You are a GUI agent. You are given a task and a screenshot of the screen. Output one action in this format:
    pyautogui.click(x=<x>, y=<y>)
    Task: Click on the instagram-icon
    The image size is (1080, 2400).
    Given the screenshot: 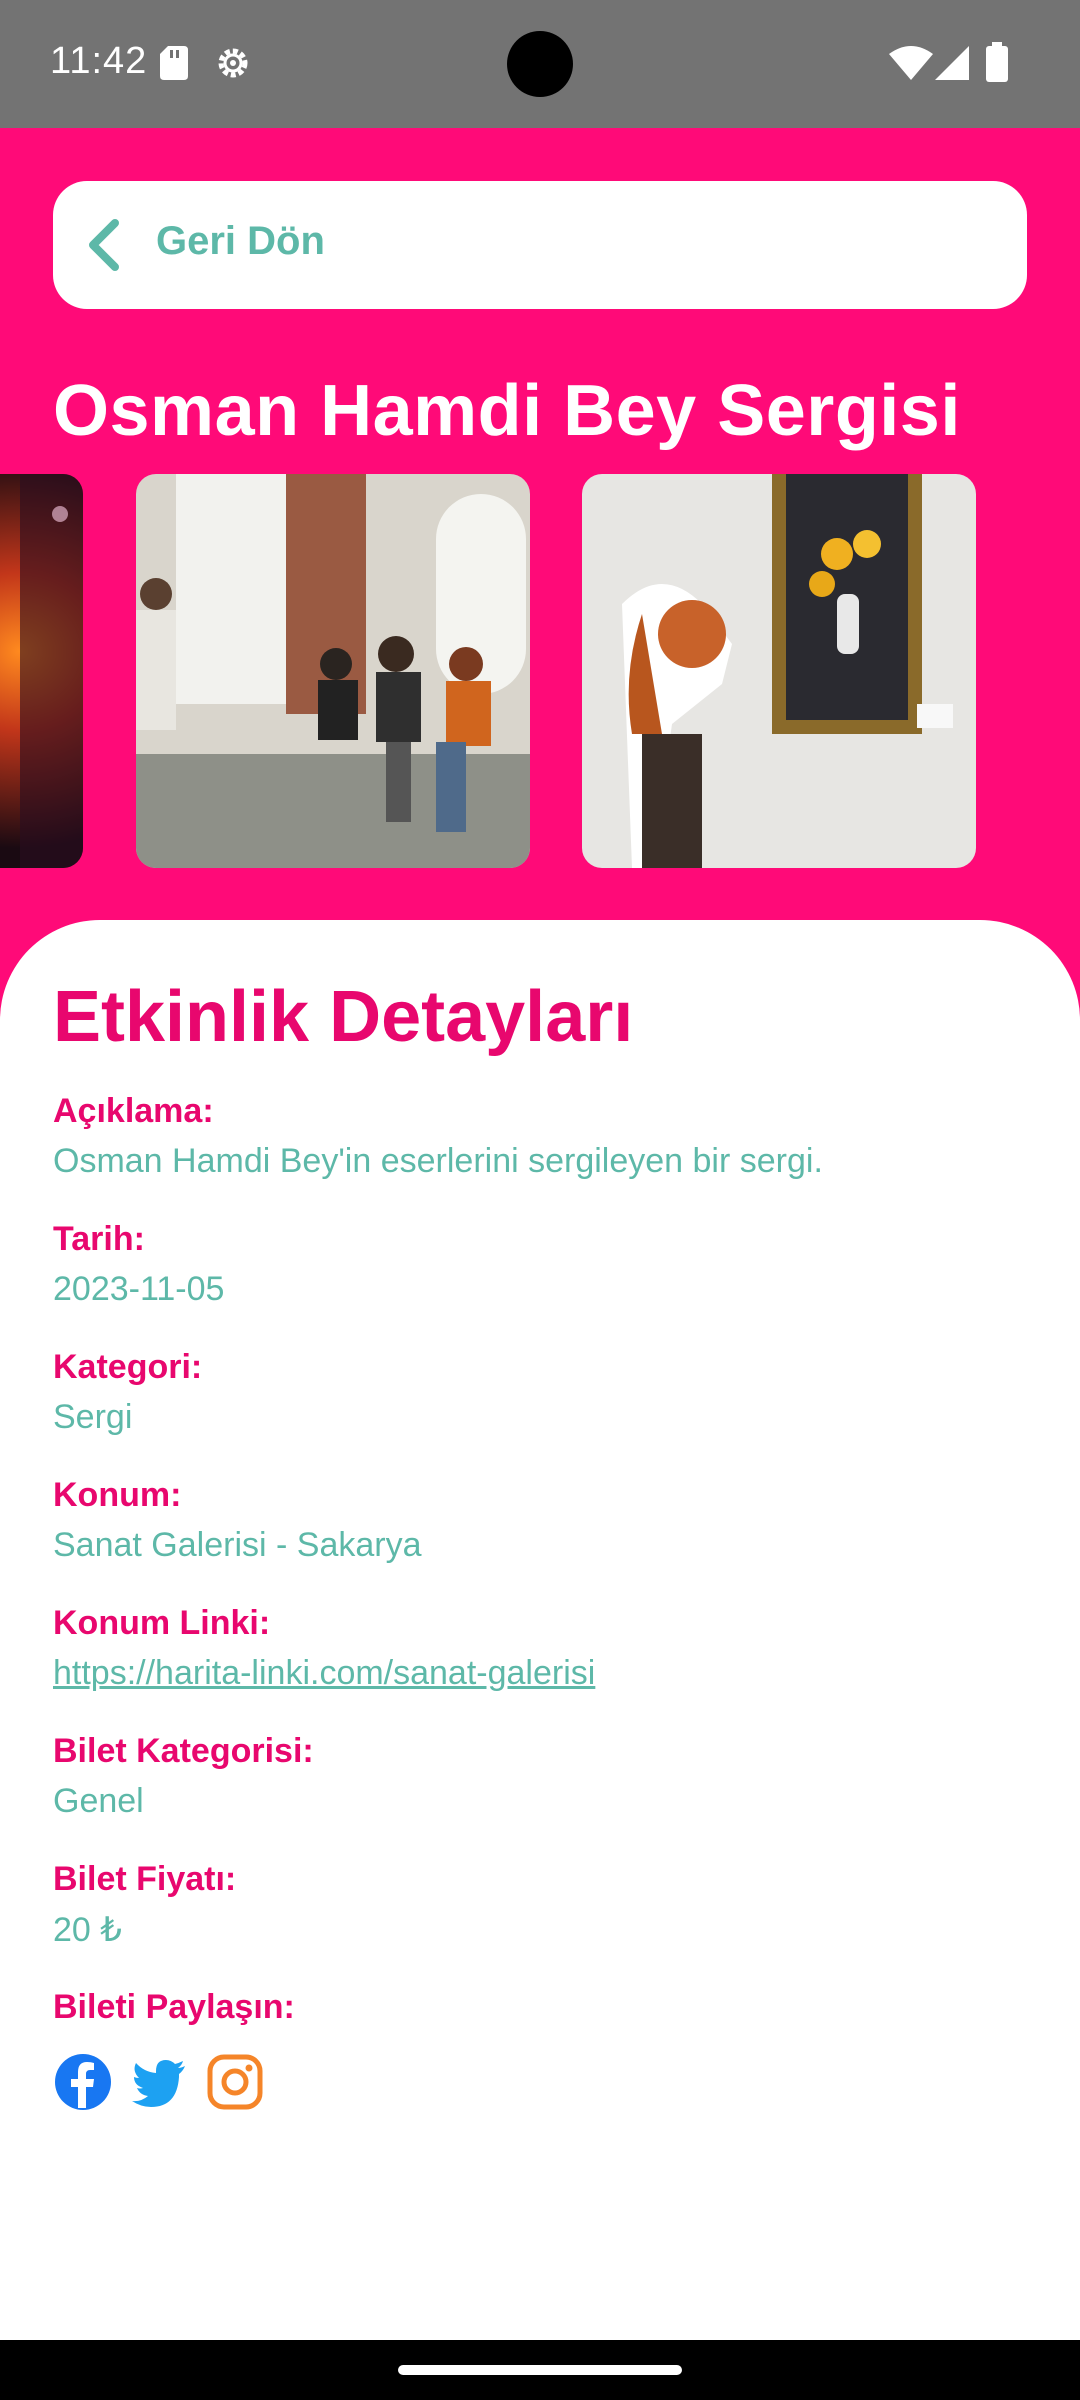 What is the action you would take?
    pyautogui.click(x=235, y=2082)
    